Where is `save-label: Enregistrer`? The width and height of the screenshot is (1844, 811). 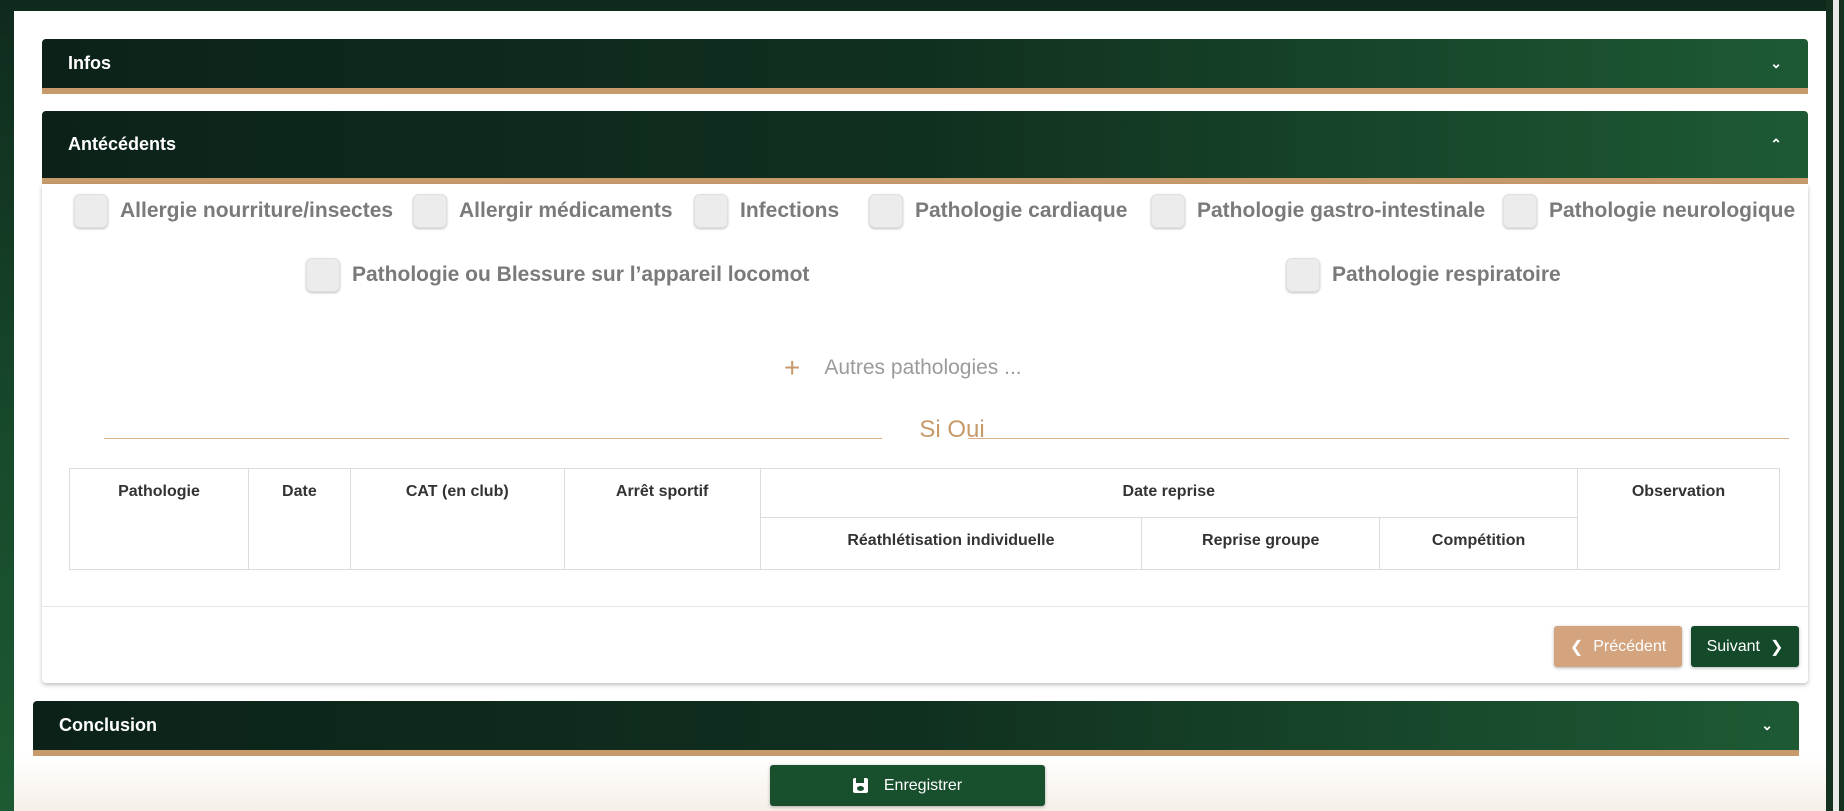 save-label: Enregistrer is located at coordinates (923, 785).